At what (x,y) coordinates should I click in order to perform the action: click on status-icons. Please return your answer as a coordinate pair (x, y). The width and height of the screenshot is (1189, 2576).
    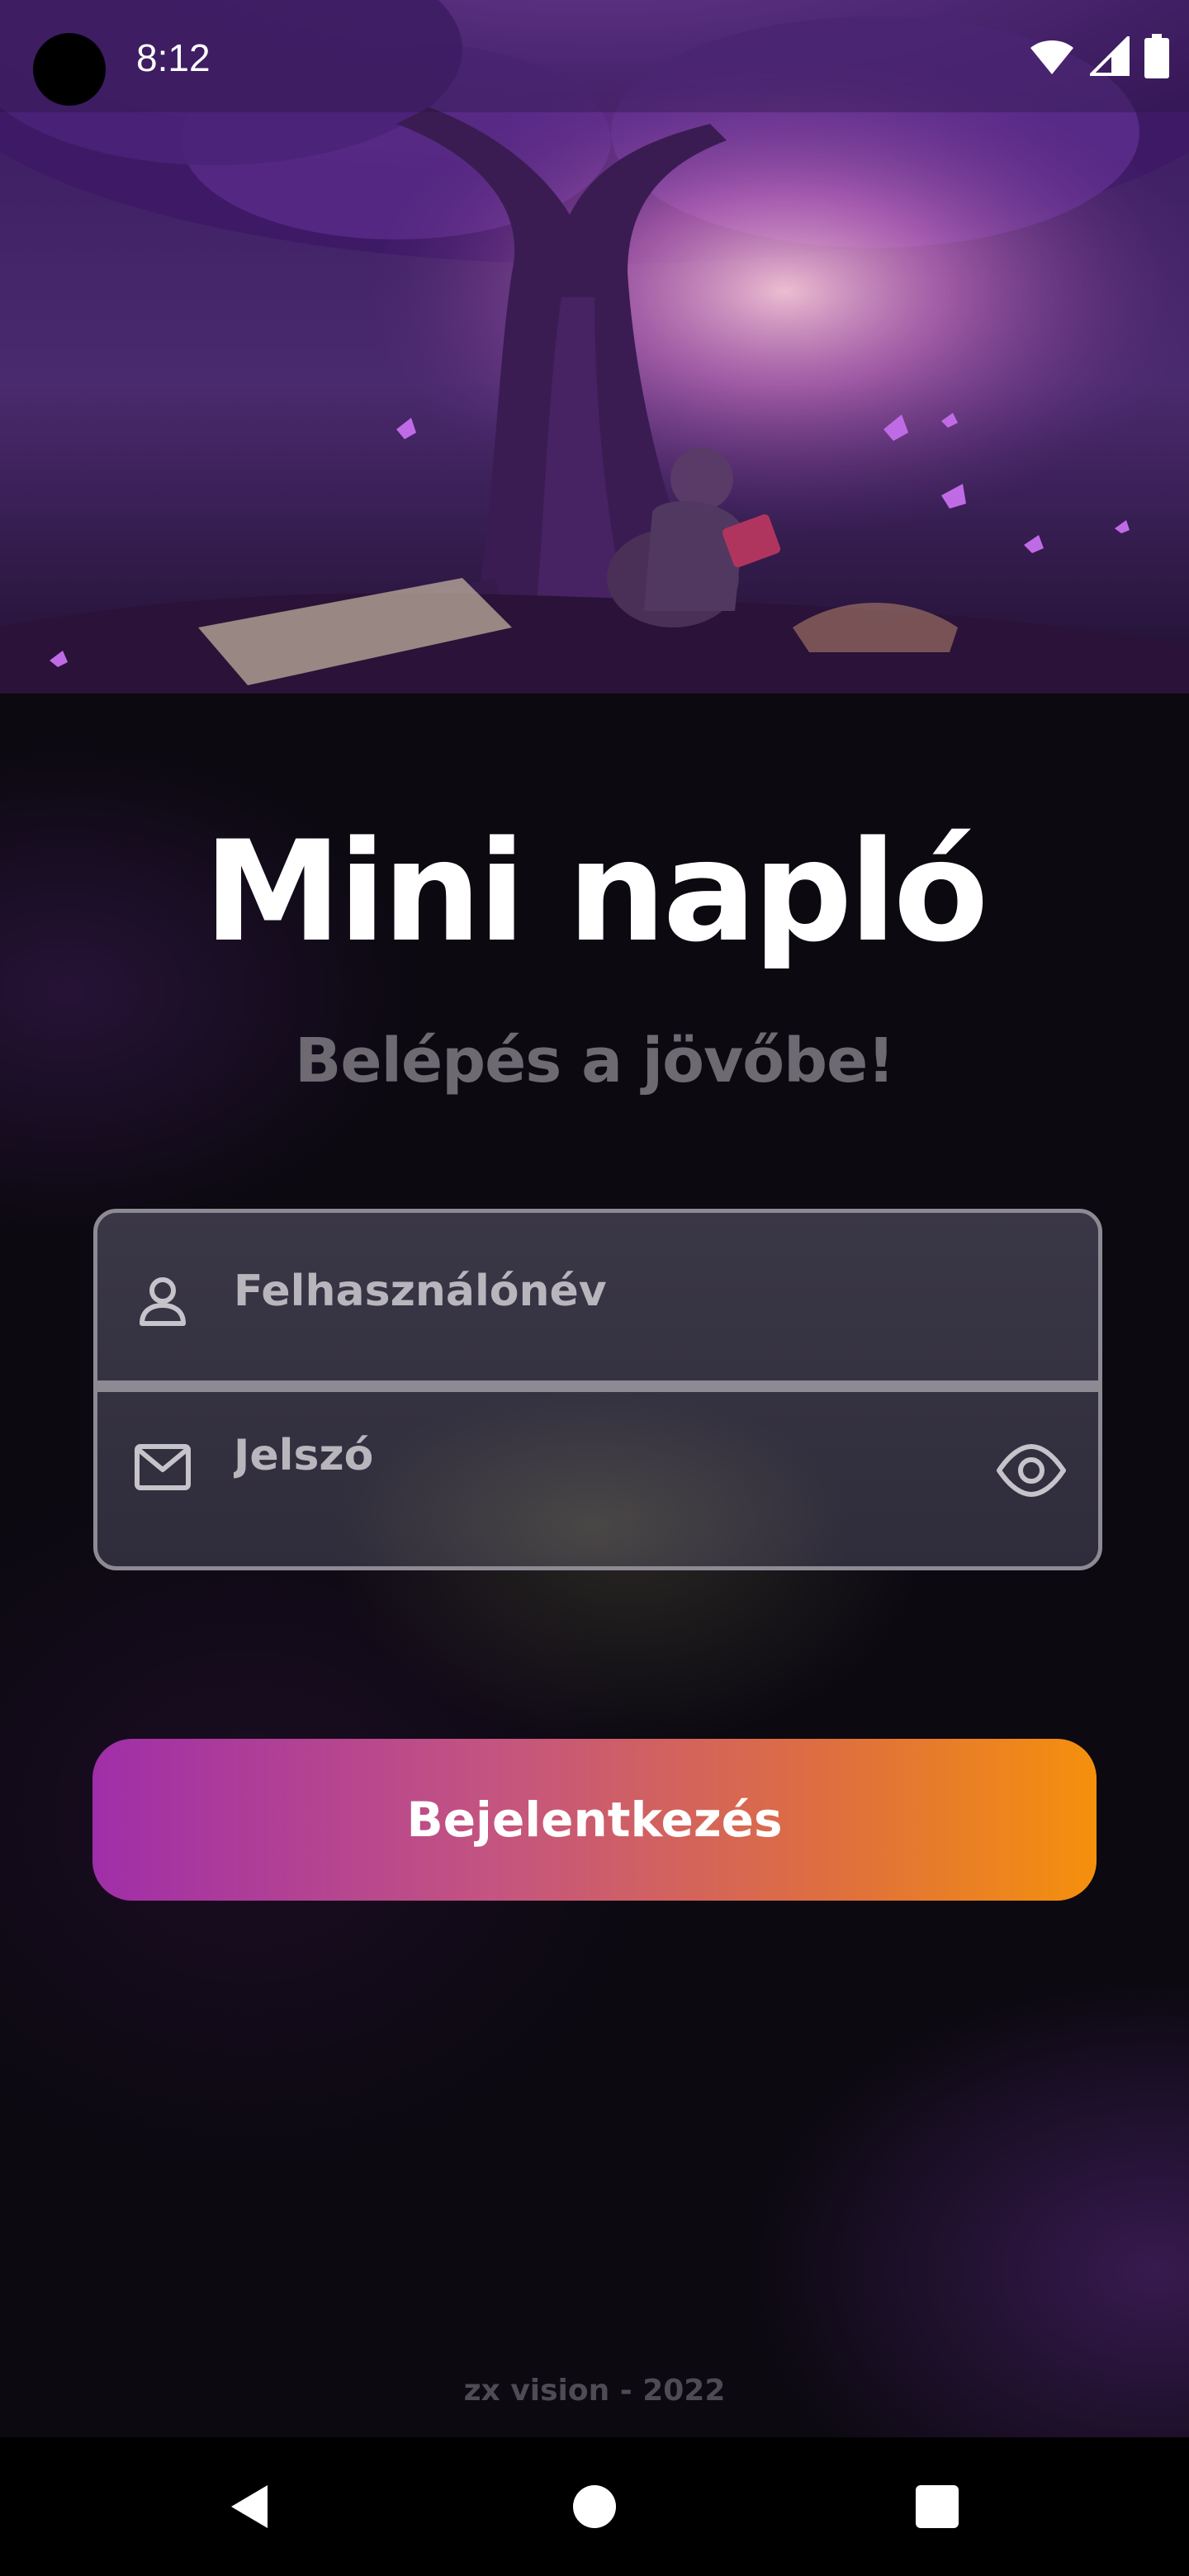
    Looking at the image, I should click on (1099, 58).